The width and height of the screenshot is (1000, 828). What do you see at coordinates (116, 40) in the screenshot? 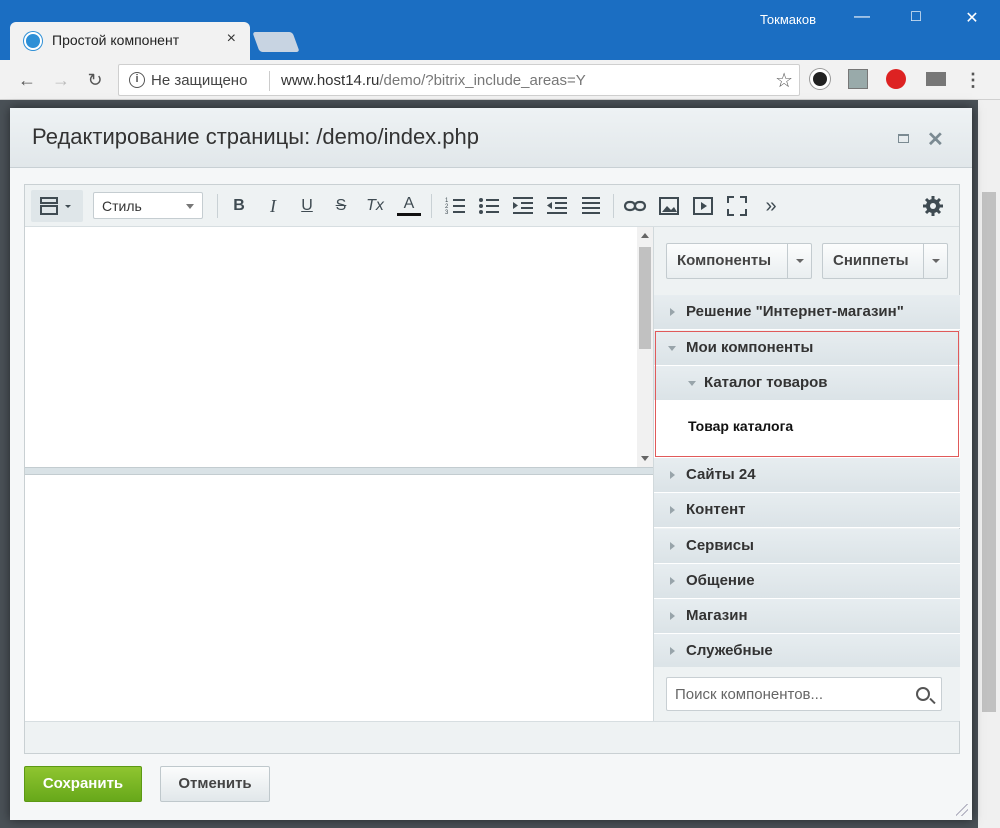
I see `tab-title: Простой компонент` at bounding box center [116, 40].